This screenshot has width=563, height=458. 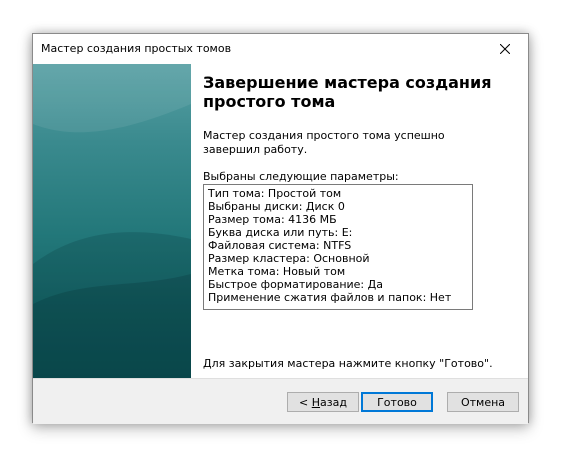 I want to click on back-button-prefix: <, so click(x=305, y=402).